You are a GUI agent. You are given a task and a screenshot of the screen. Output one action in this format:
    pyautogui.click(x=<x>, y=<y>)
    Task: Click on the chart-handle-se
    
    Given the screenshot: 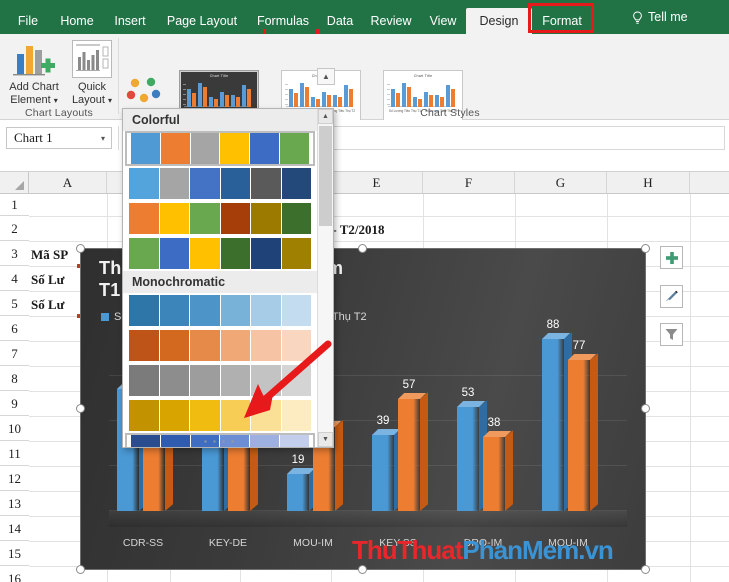 What is the action you would take?
    pyautogui.click(x=645, y=569)
    